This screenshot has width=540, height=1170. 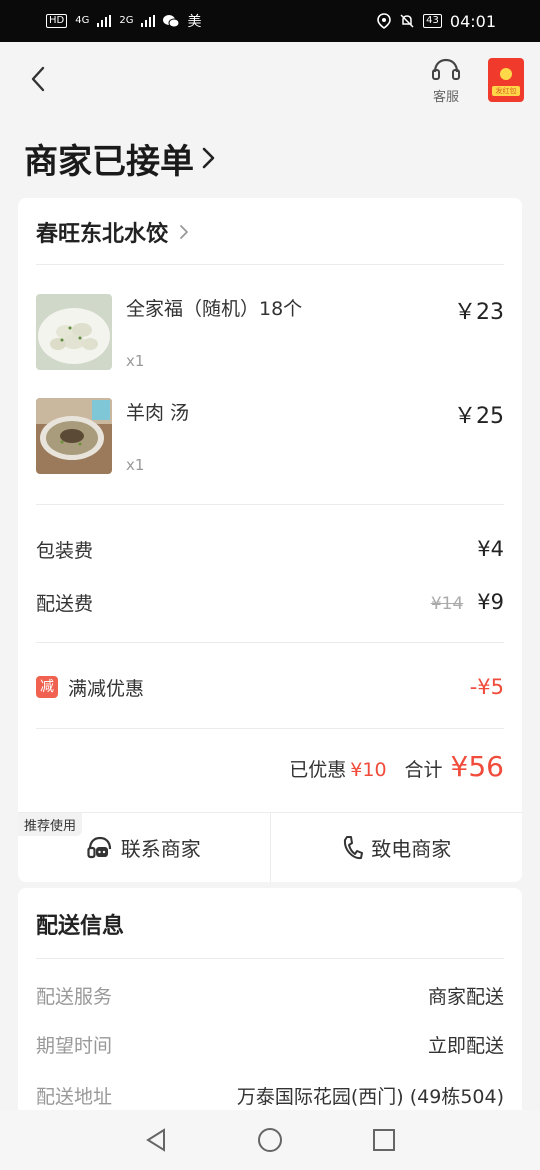 I want to click on signal-4g-label: 4G, so click(x=82, y=20).